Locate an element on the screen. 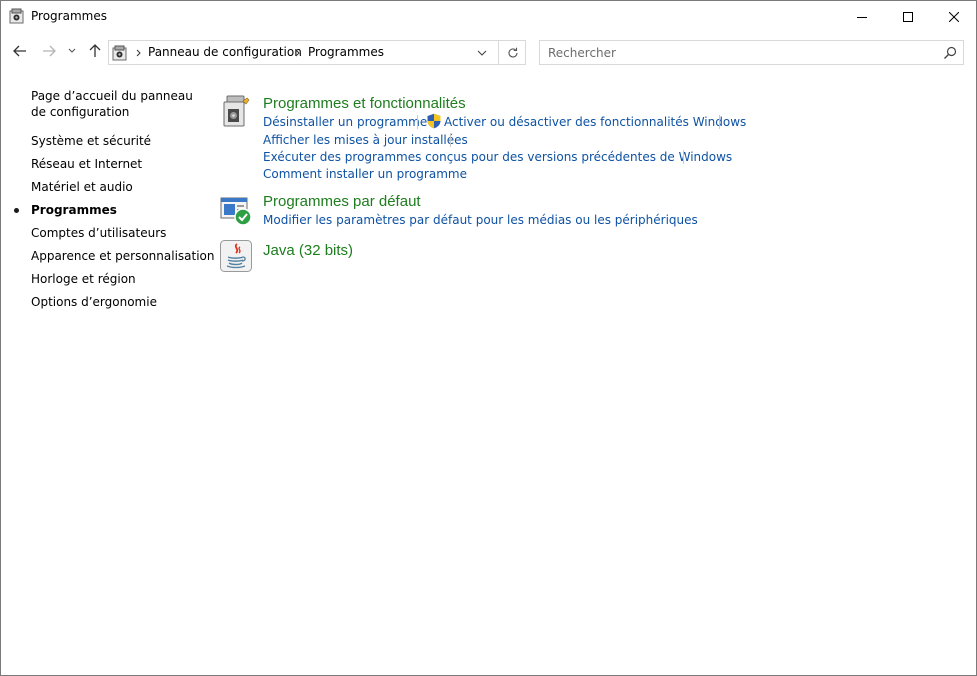  refresh-button is located at coordinates (512, 52).